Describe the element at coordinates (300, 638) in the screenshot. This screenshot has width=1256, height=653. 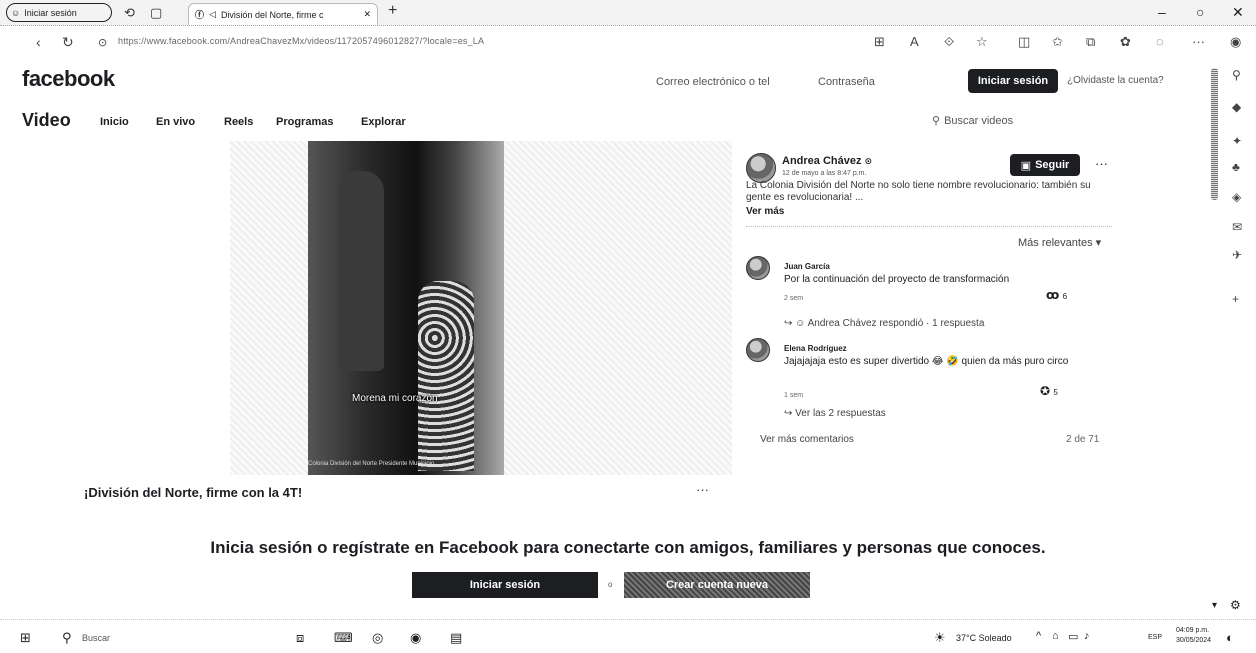
I see `task-view-icon: ⧈` at that location.